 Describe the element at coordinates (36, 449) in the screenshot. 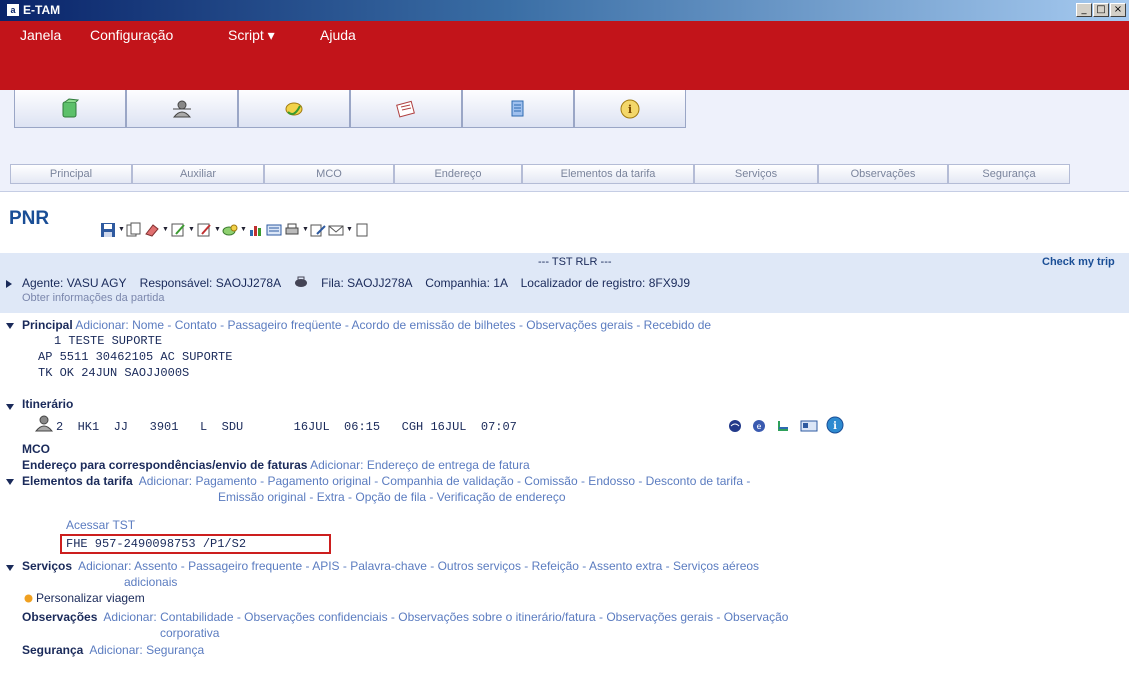

I see `mco-label: MCO` at that location.